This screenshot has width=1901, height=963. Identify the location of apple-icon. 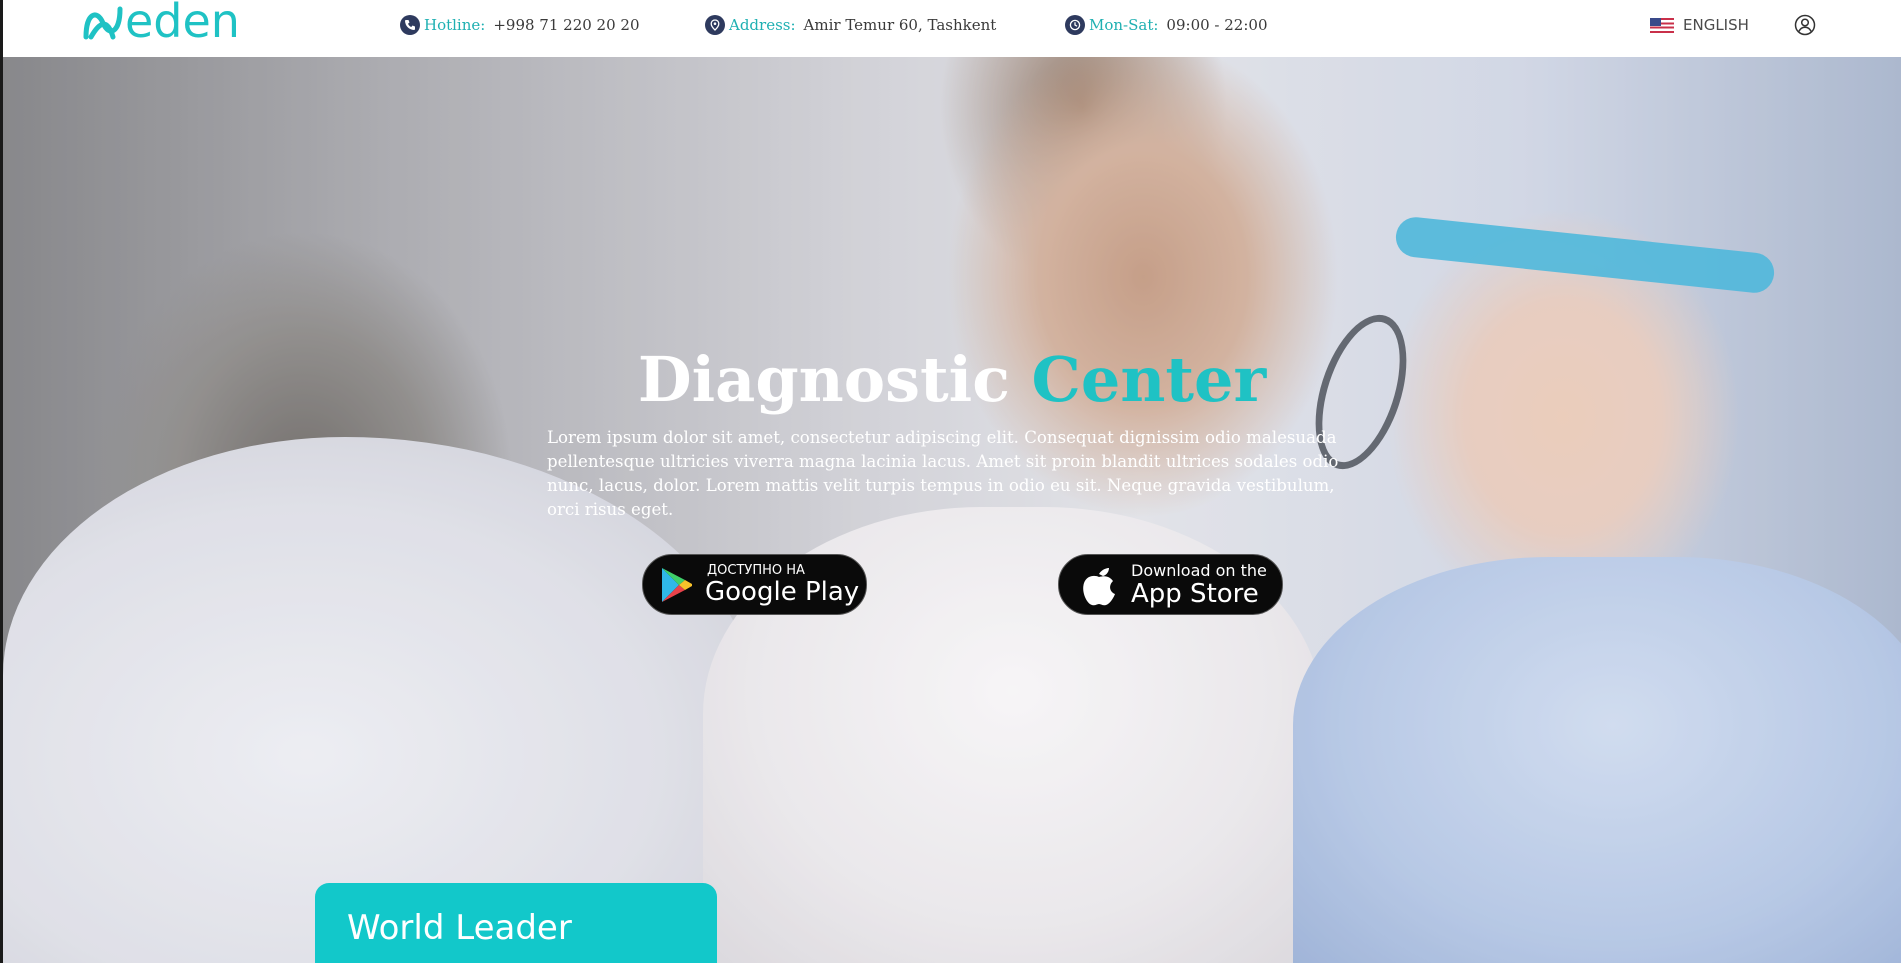
(1099, 586).